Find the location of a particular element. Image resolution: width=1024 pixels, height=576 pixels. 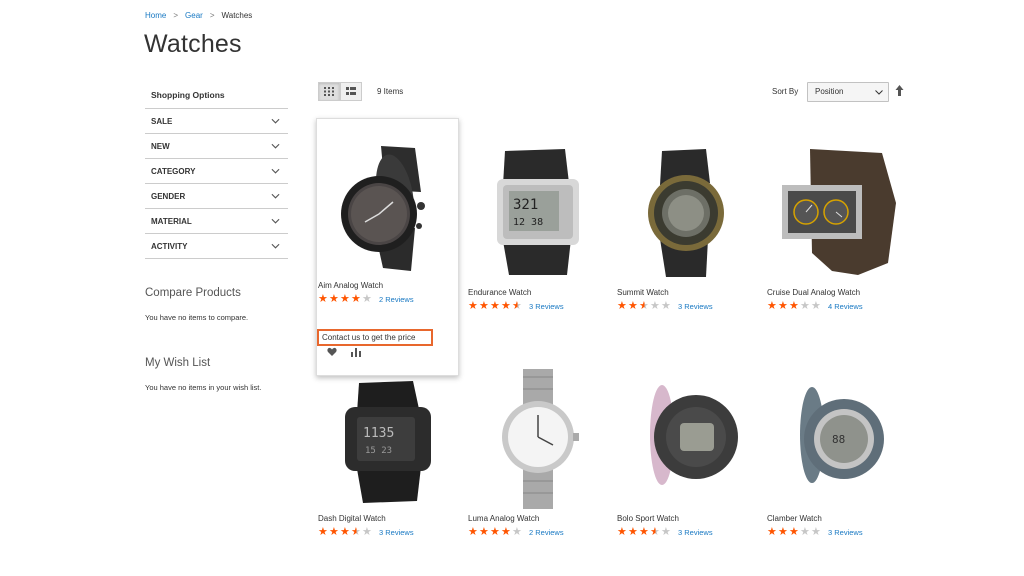

compare-icon is located at coordinates (356, 352).